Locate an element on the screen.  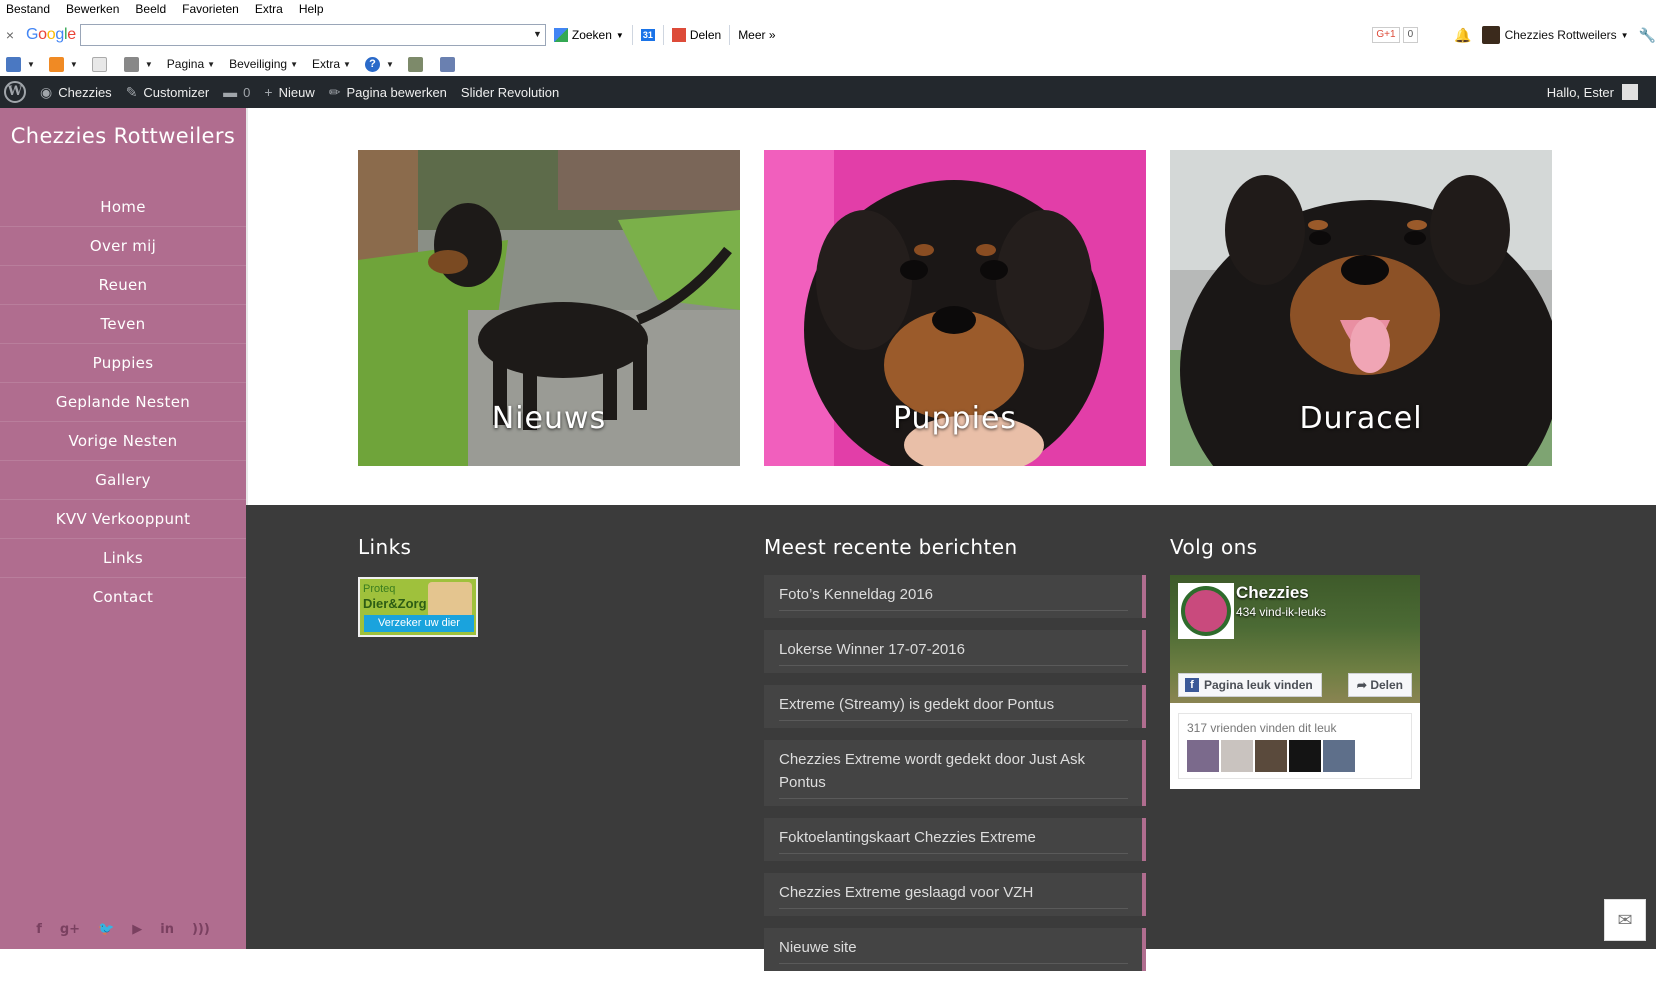
help-icon: ? is located at coordinates (372, 64).